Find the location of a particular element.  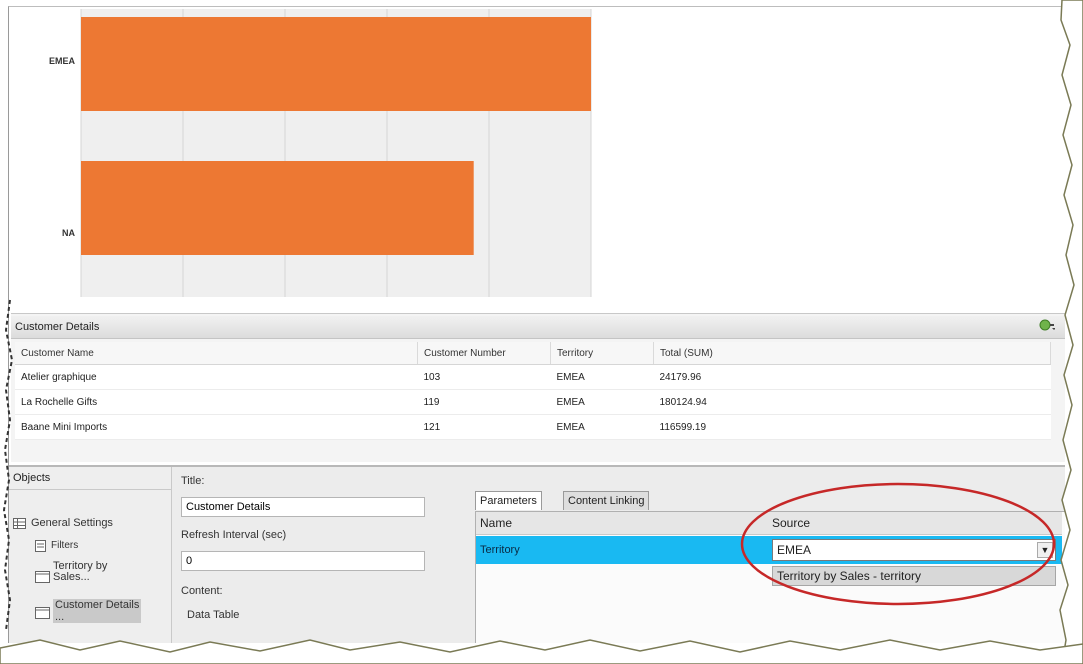

tree-item-label: General Settings is located at coordinates (72, 523).